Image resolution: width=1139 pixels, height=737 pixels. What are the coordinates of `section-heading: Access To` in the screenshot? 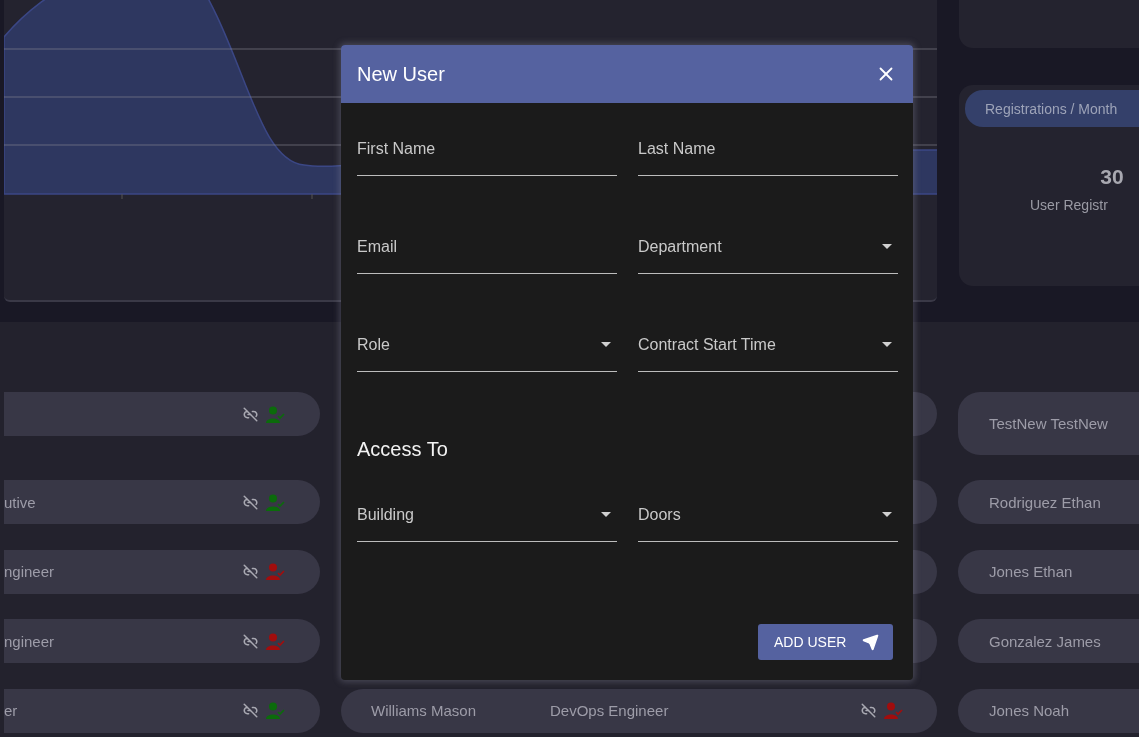 It's located at (403, 449).